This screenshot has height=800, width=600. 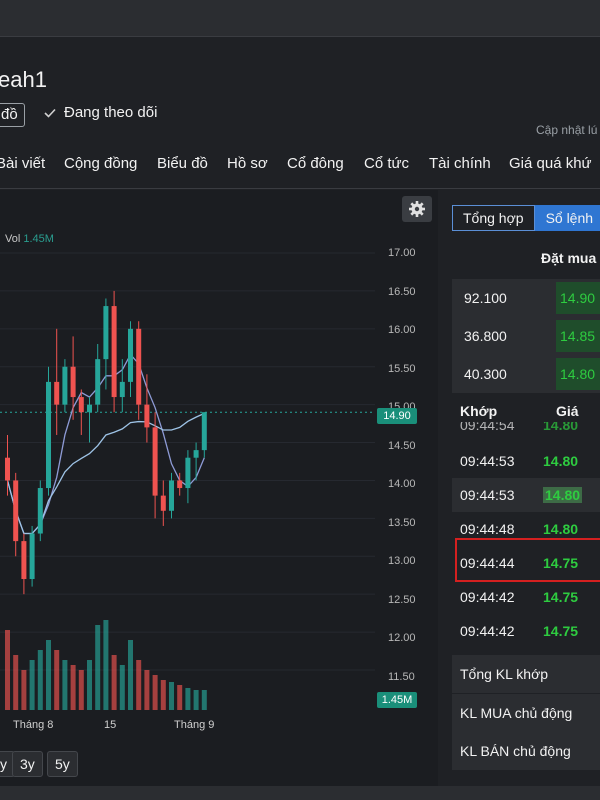 What do you see at coordinates (487, 529) in the screenshot?
I see `trade-time: 09:44:48` at bounding box center [487, 529].